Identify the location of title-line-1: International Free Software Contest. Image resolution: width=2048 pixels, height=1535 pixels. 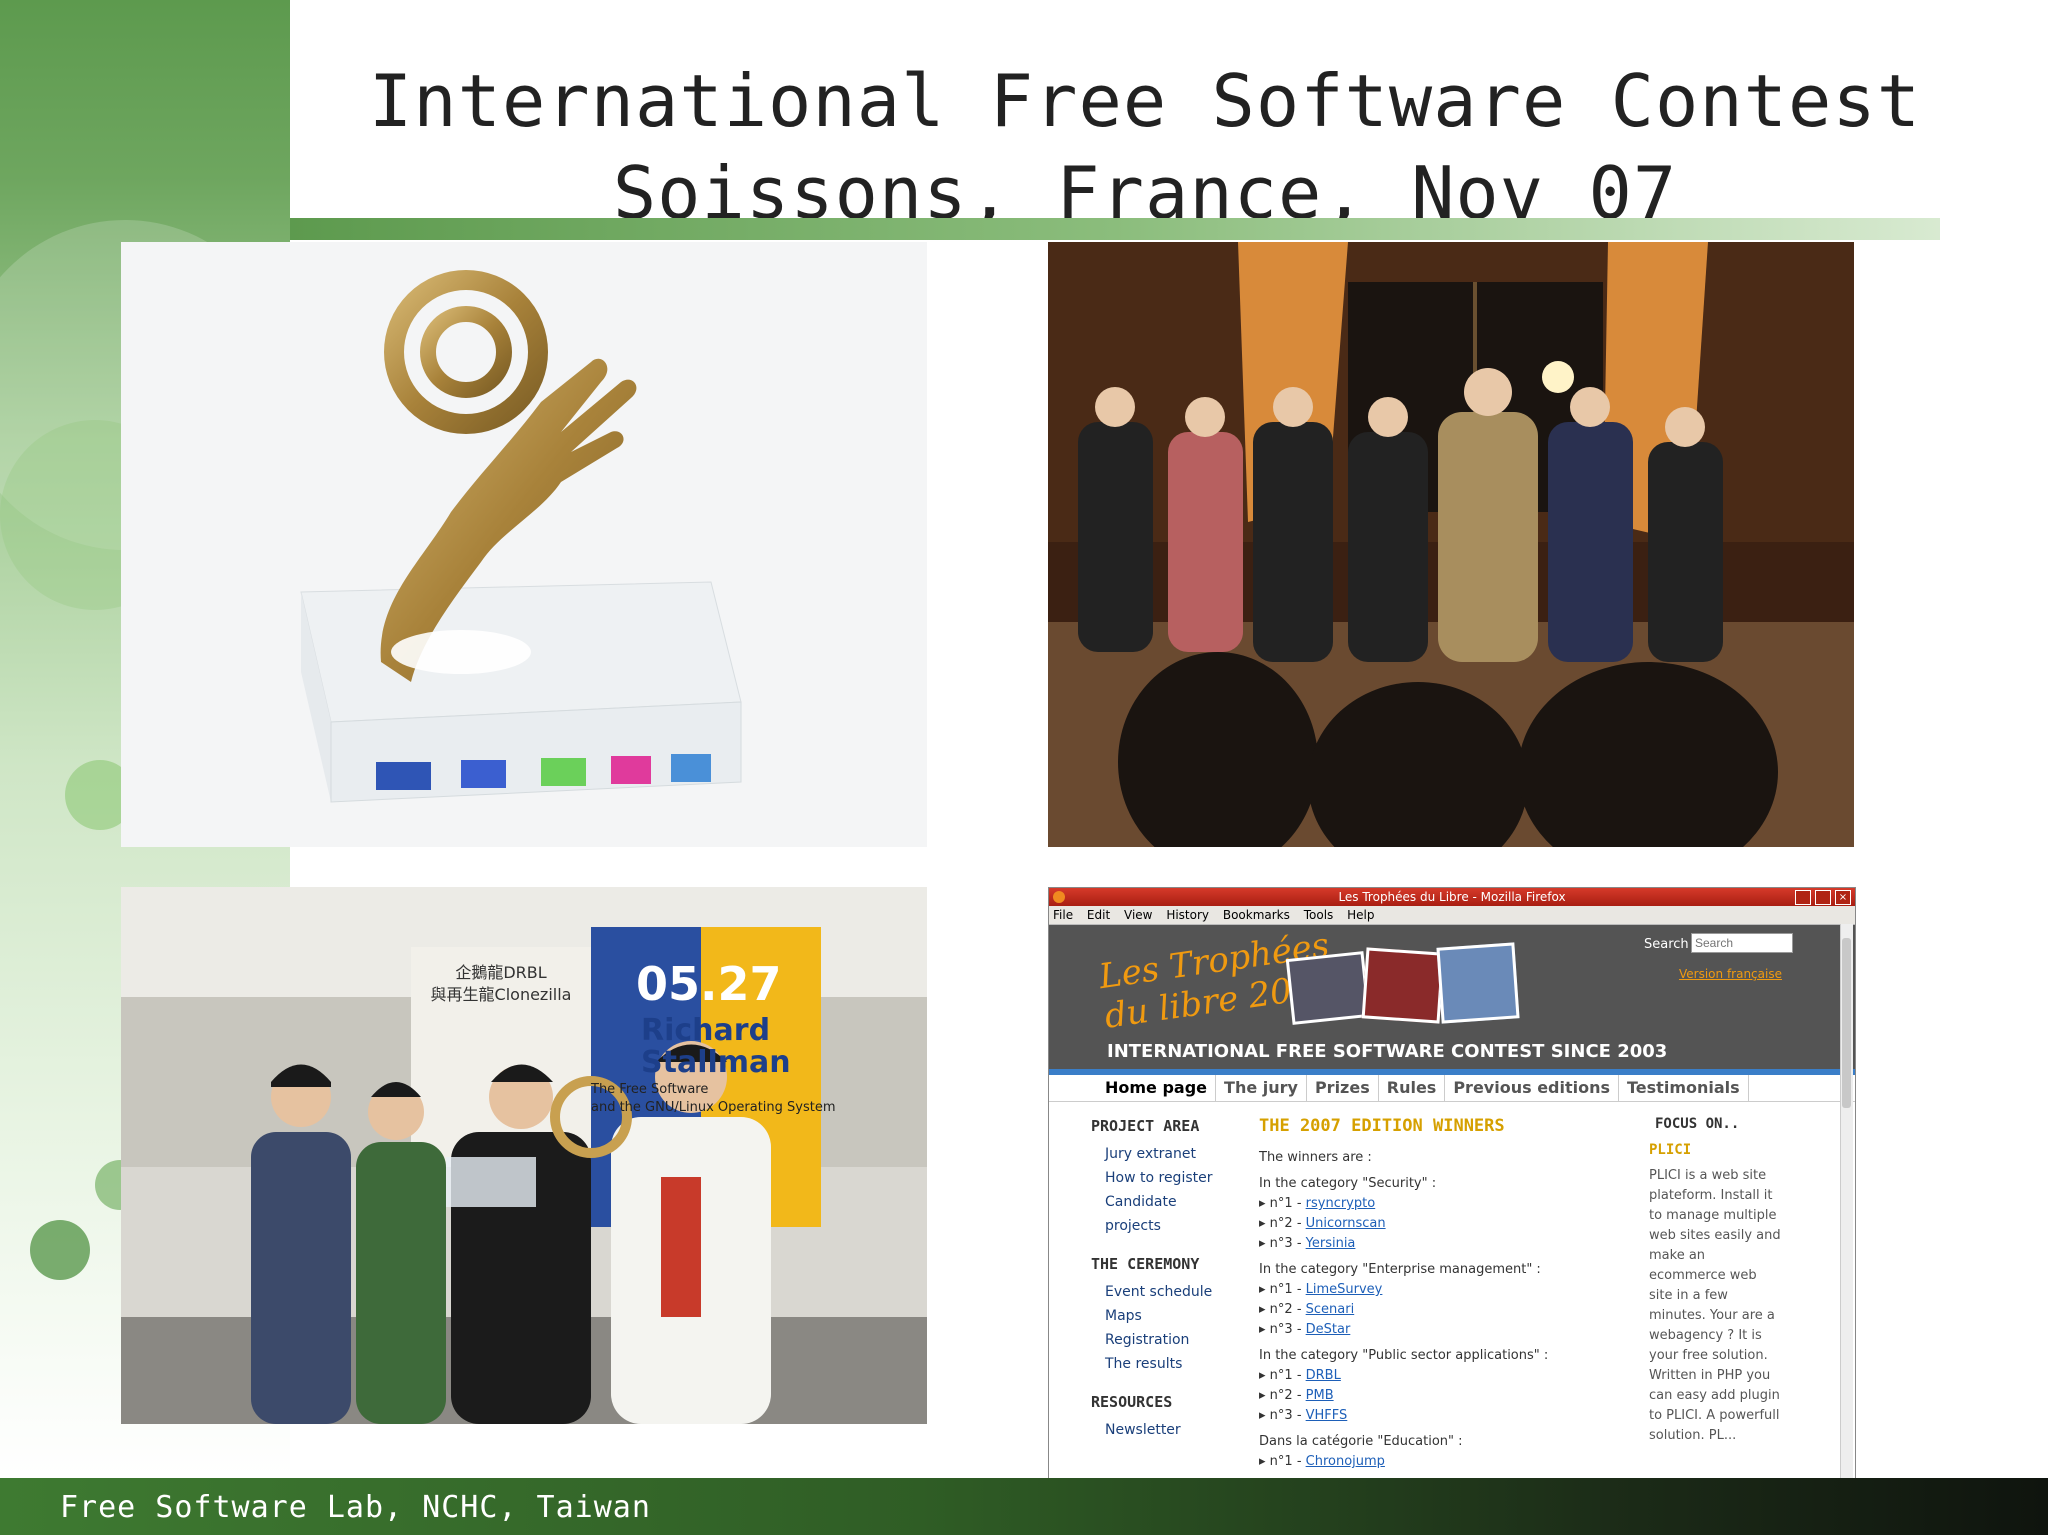
(1145, 101).